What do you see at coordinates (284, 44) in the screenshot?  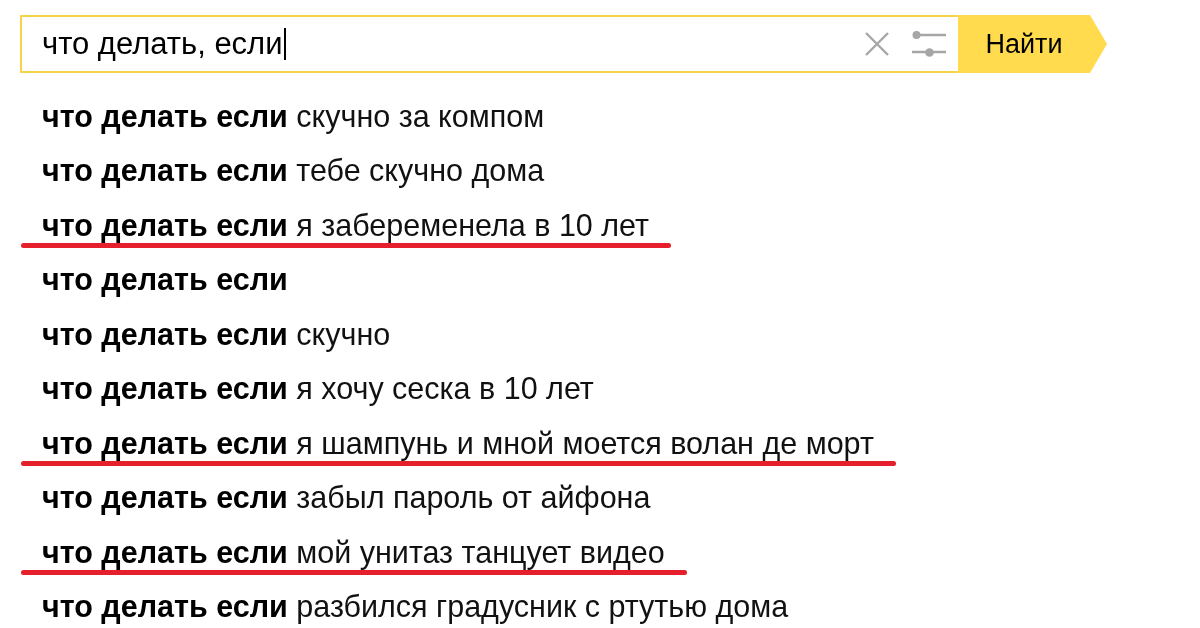 I see `text-caret-icon` at bounding box center [284, 44].